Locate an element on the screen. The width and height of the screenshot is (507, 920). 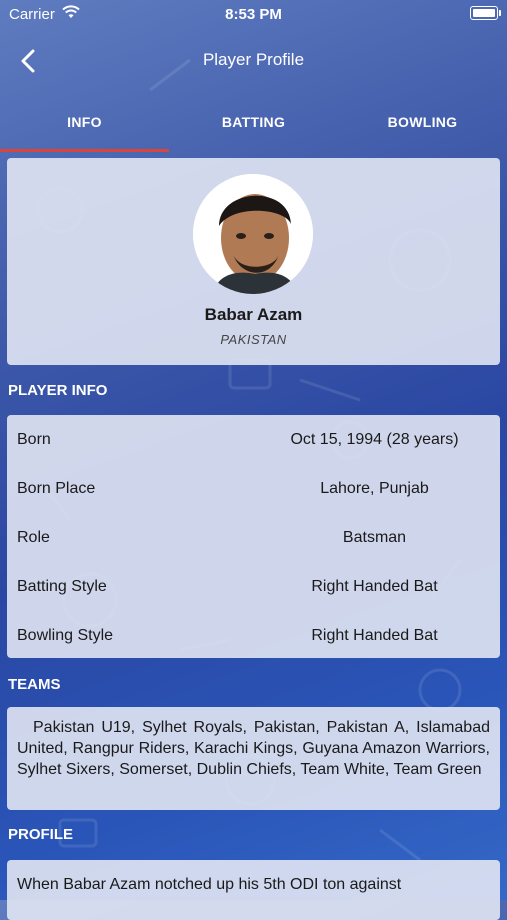
info-label: Born is located at coordinates (34, 439).